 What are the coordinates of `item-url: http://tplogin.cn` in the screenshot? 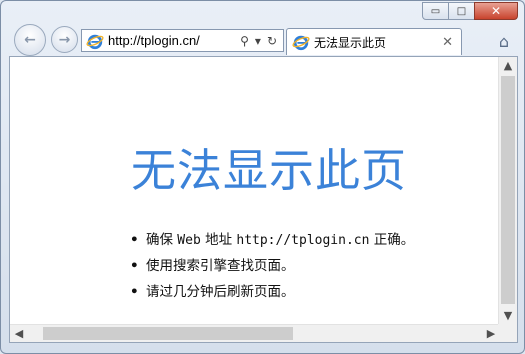 It's located at (303, 240).